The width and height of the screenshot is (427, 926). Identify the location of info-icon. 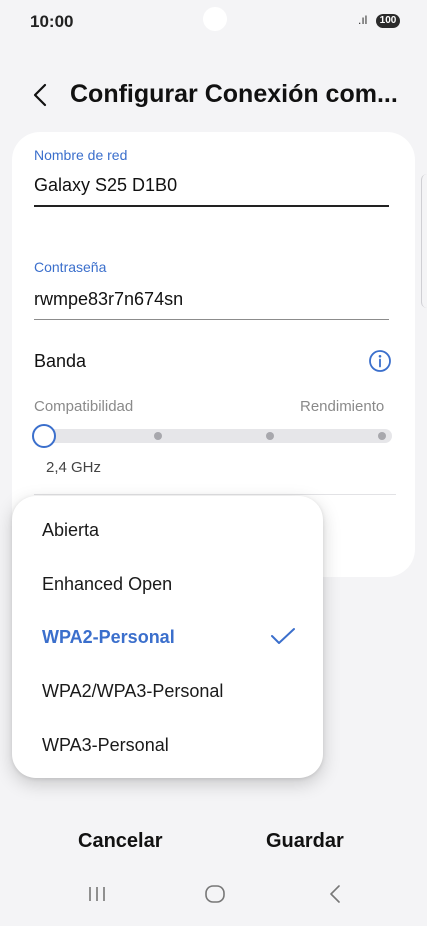
(380, 361).